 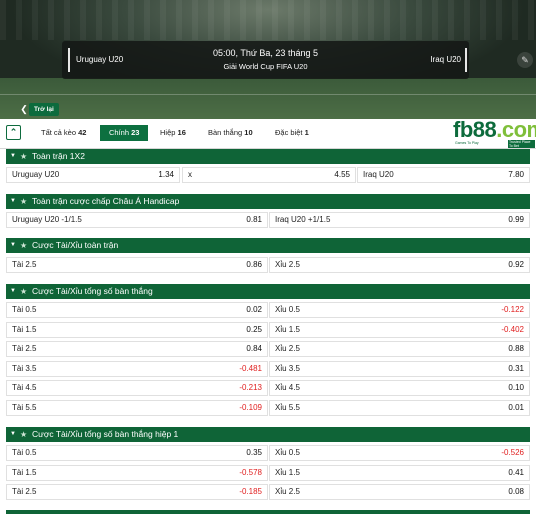 What do you see at coordinates (137, 472) in the screenshot?
I see `odds-cell: Tài 1.5 -0.578` at bounding box center [137, 472].